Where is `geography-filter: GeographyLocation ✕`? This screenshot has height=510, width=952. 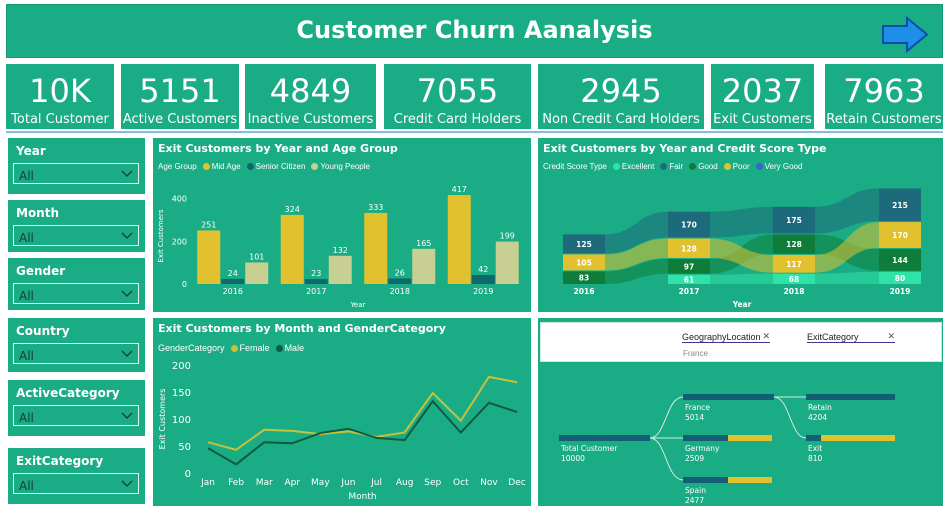
geography-filter: GeographyLocation ✕ is located at coordinates (726, 337).